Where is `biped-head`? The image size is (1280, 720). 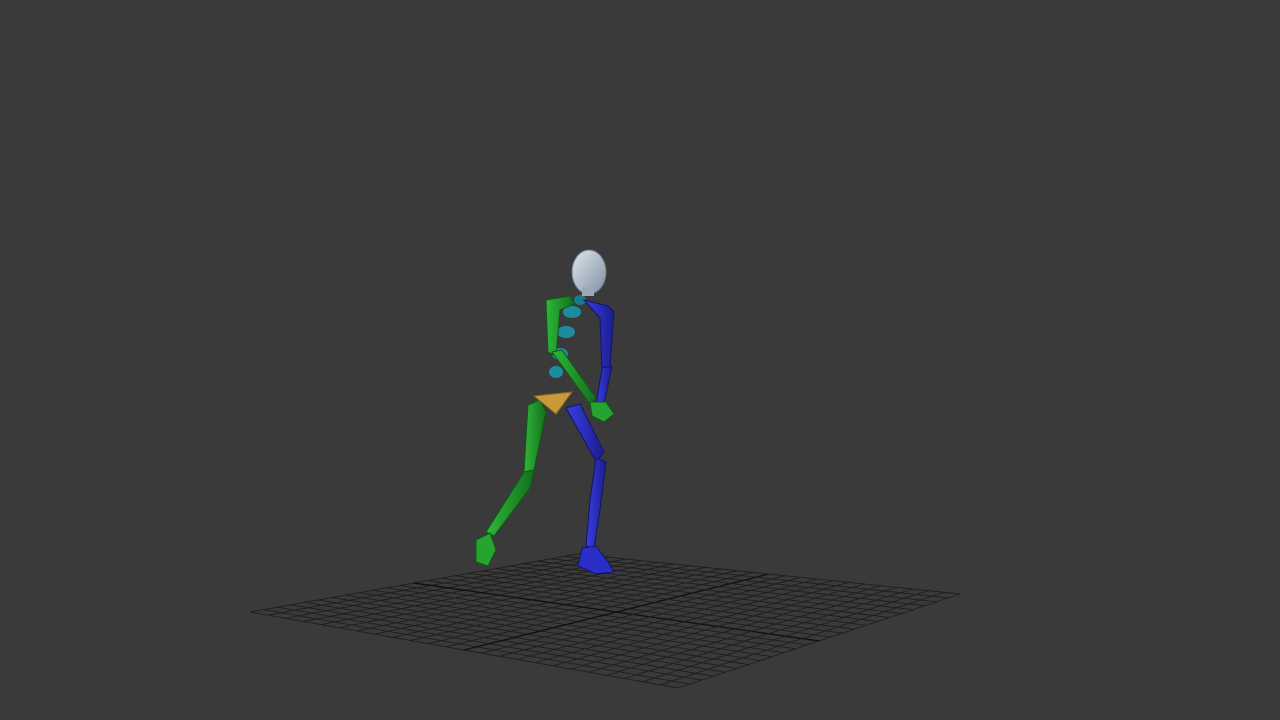 biped-head is located at coordinates (589, 272).